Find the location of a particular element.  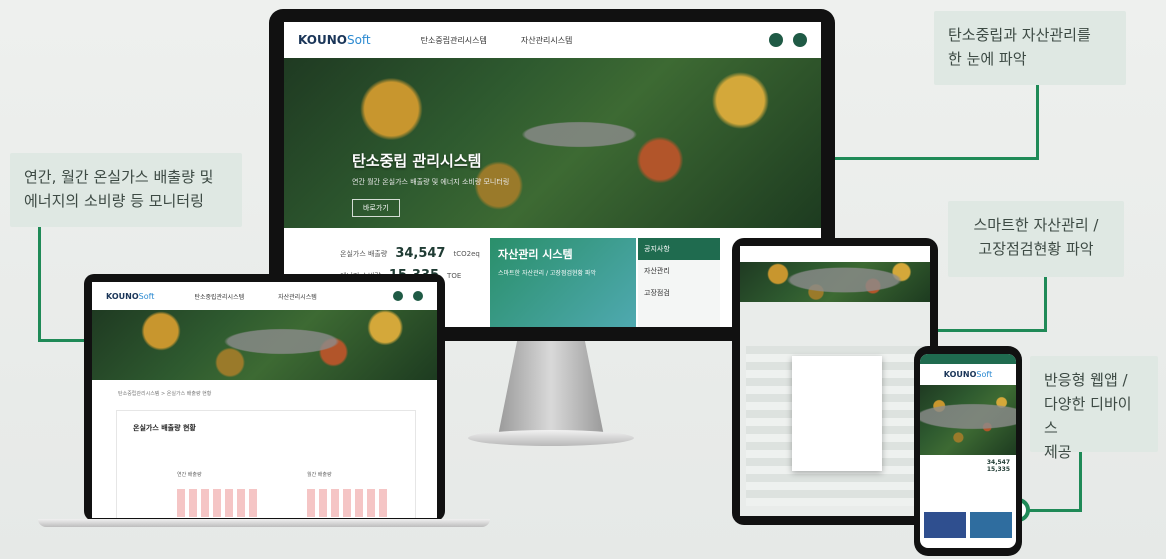

callout-text: 연간, 월간 온실가스 배출량 및 is located at coordinates (119, 177).